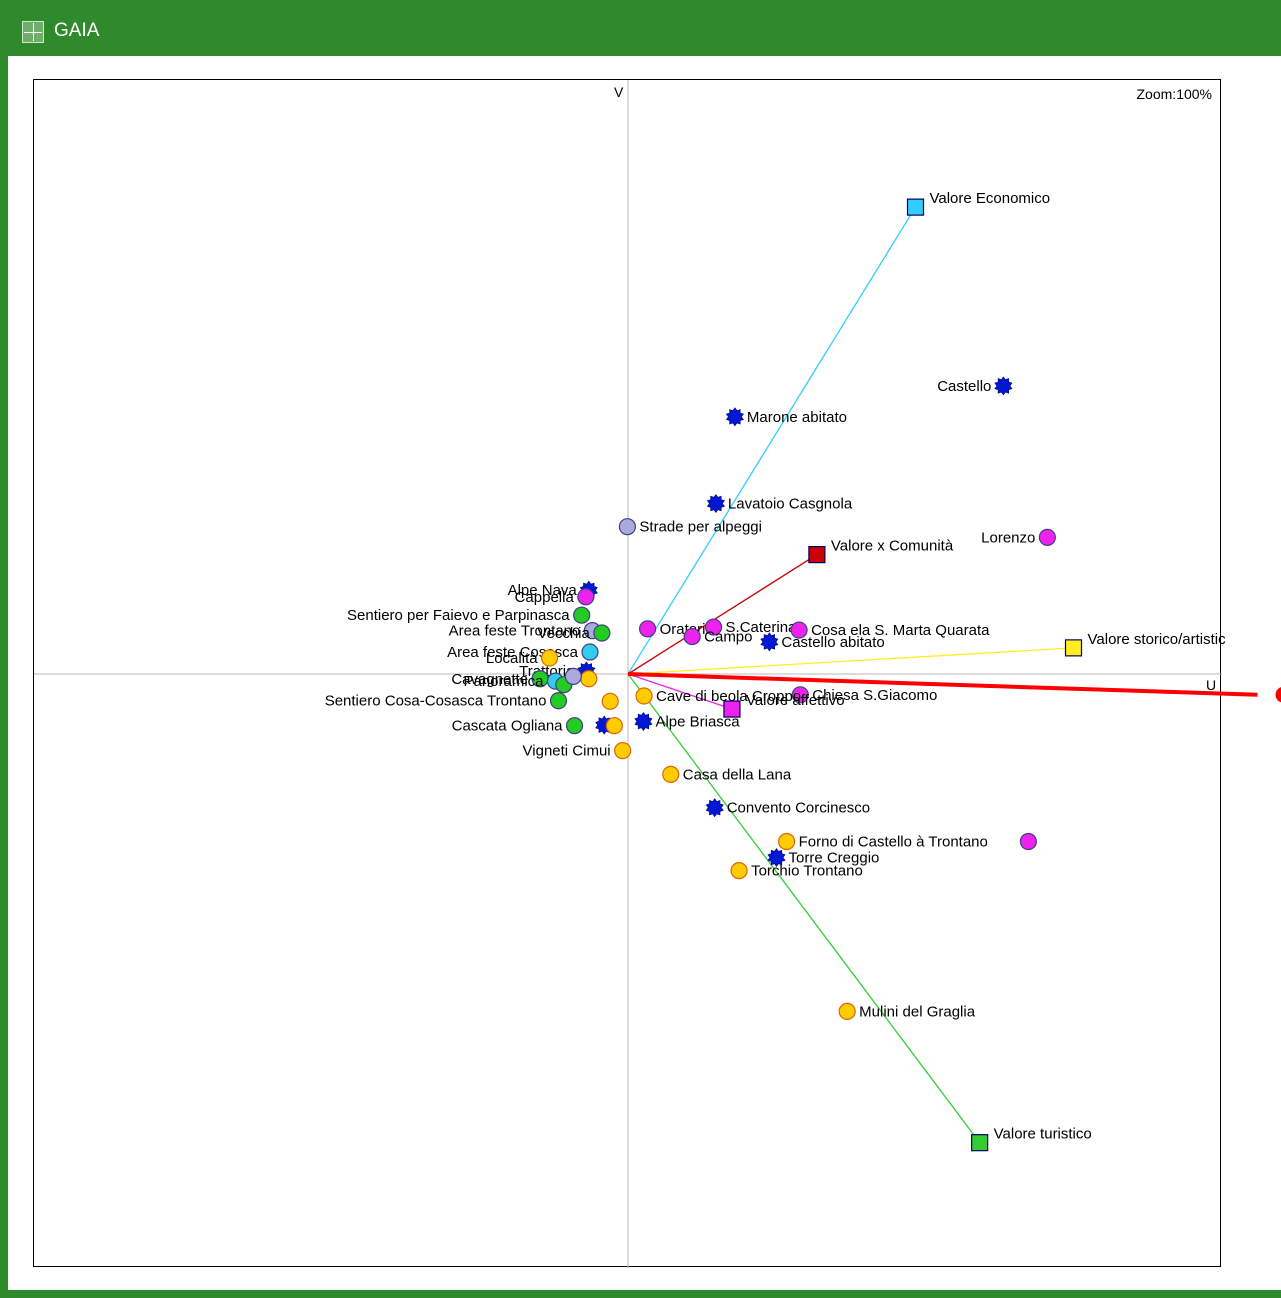 This screenshot has height=1298, width=1281. What do you see at coordinates (623, 751) in the screenshot?
I see `alternative-vigneti-cimui-13-marker` at bounding box center [623, 751].